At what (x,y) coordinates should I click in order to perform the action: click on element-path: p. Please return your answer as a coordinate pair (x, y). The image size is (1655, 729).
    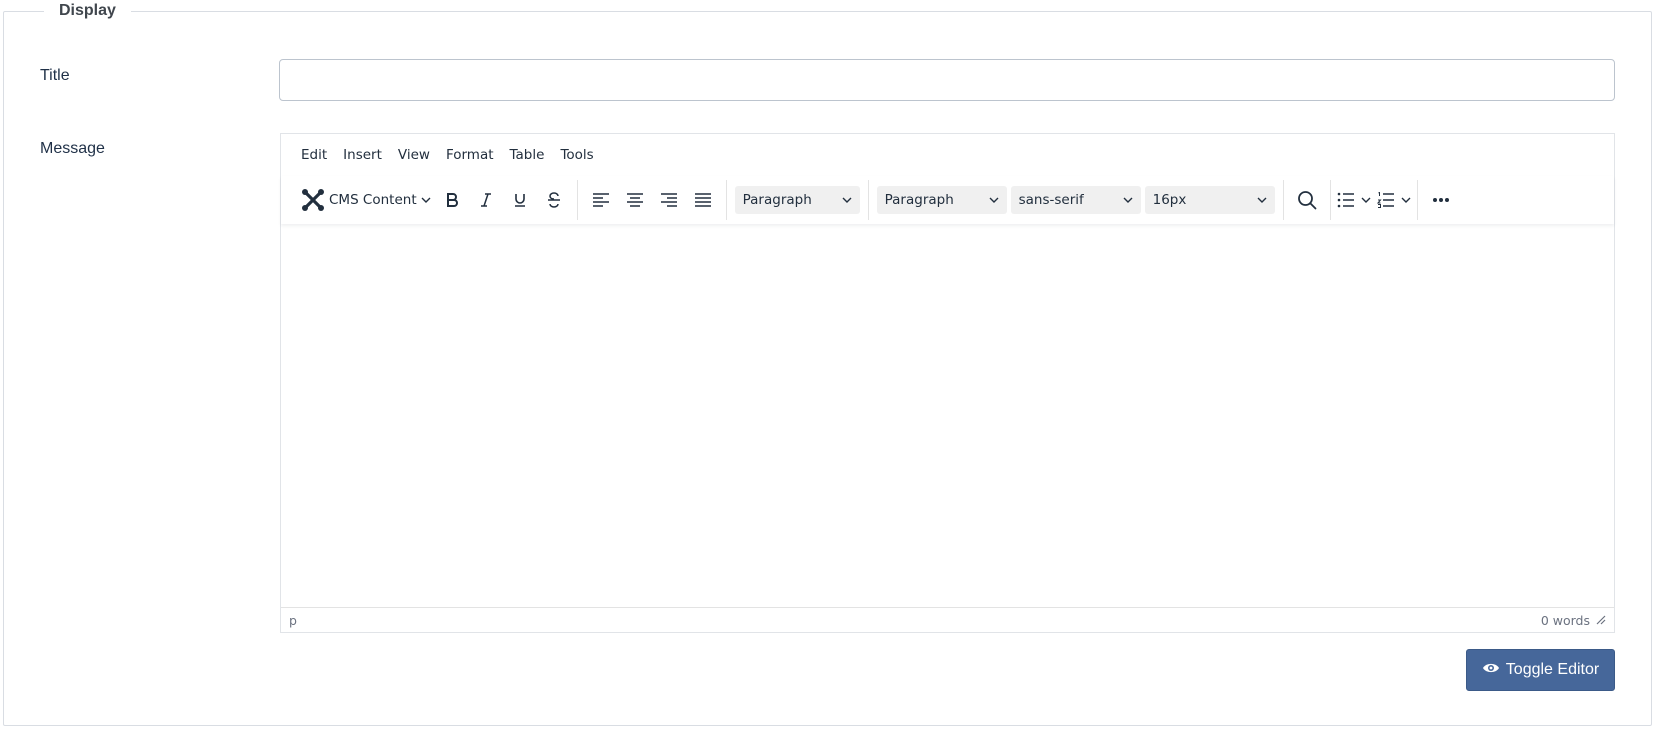
    Looking at the image, I should click on (293, 620).